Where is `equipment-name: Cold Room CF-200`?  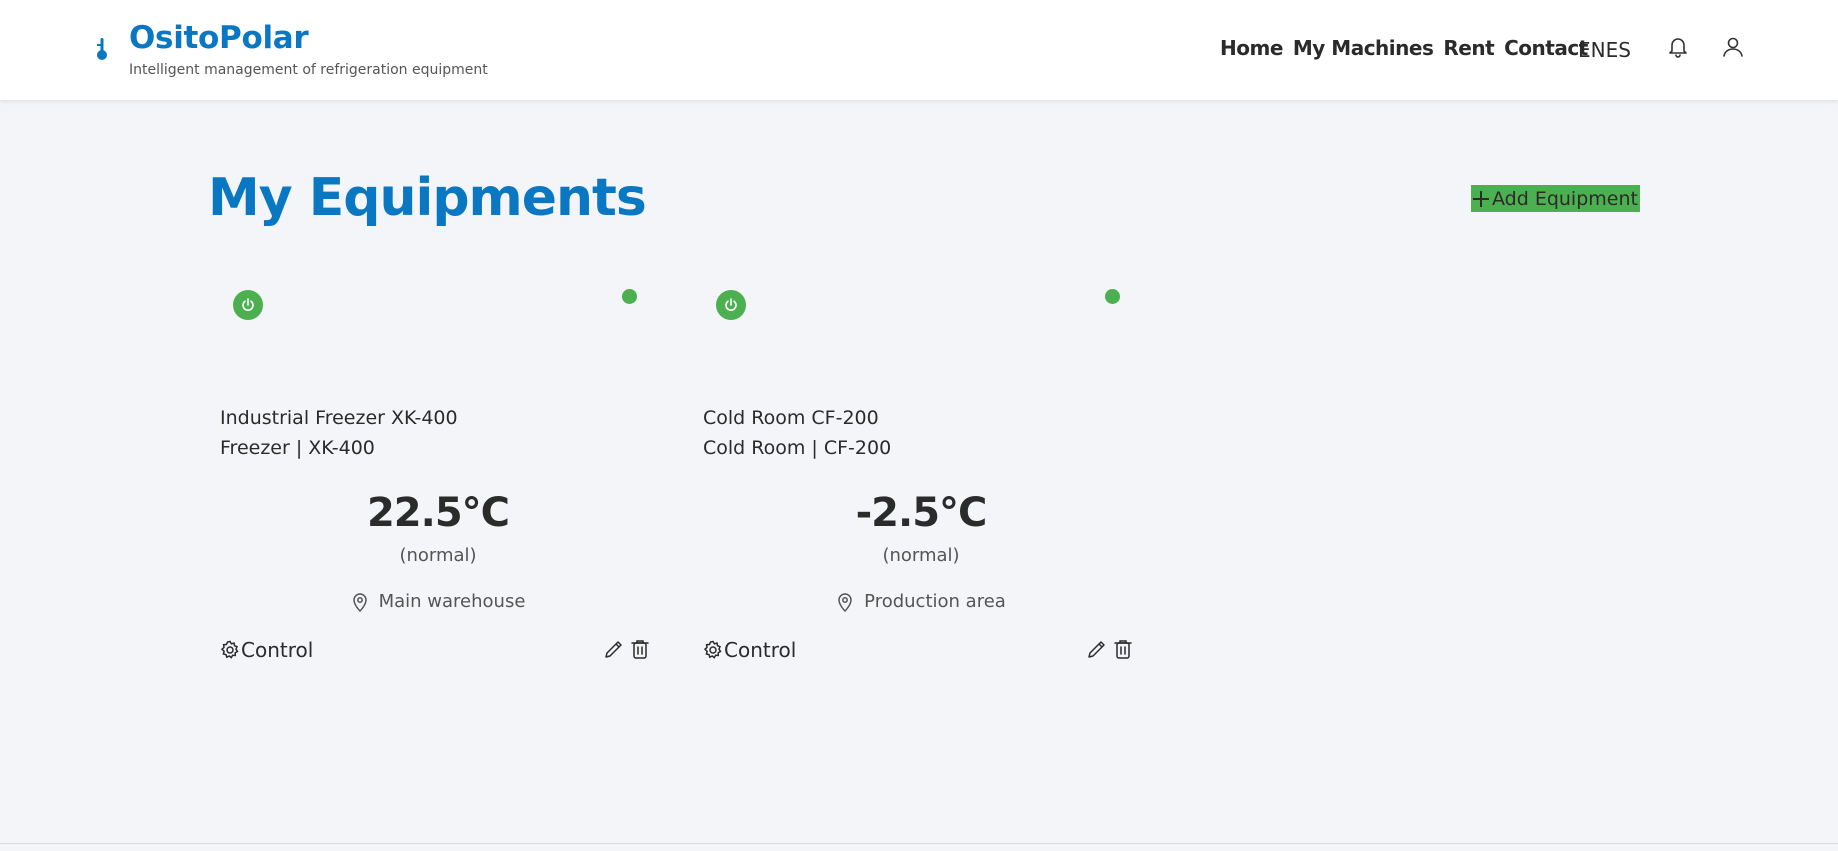 equipment-name: Cold Room CF-200 is located at coordinates (791, 418).